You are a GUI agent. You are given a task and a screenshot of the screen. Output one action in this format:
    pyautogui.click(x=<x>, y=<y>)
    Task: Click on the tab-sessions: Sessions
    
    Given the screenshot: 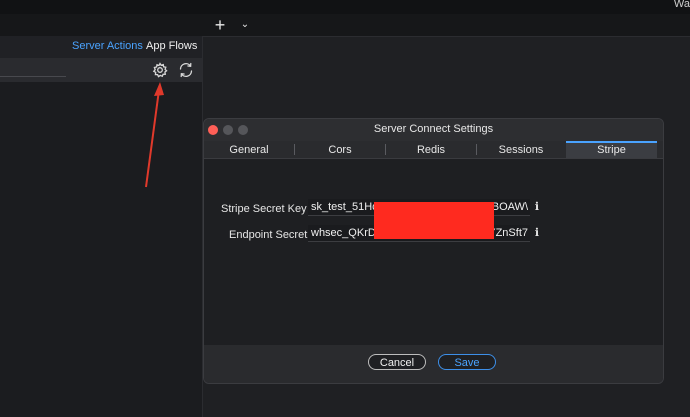 What is the action you would take?
    pyautogui.click(x=521, y=149)
    